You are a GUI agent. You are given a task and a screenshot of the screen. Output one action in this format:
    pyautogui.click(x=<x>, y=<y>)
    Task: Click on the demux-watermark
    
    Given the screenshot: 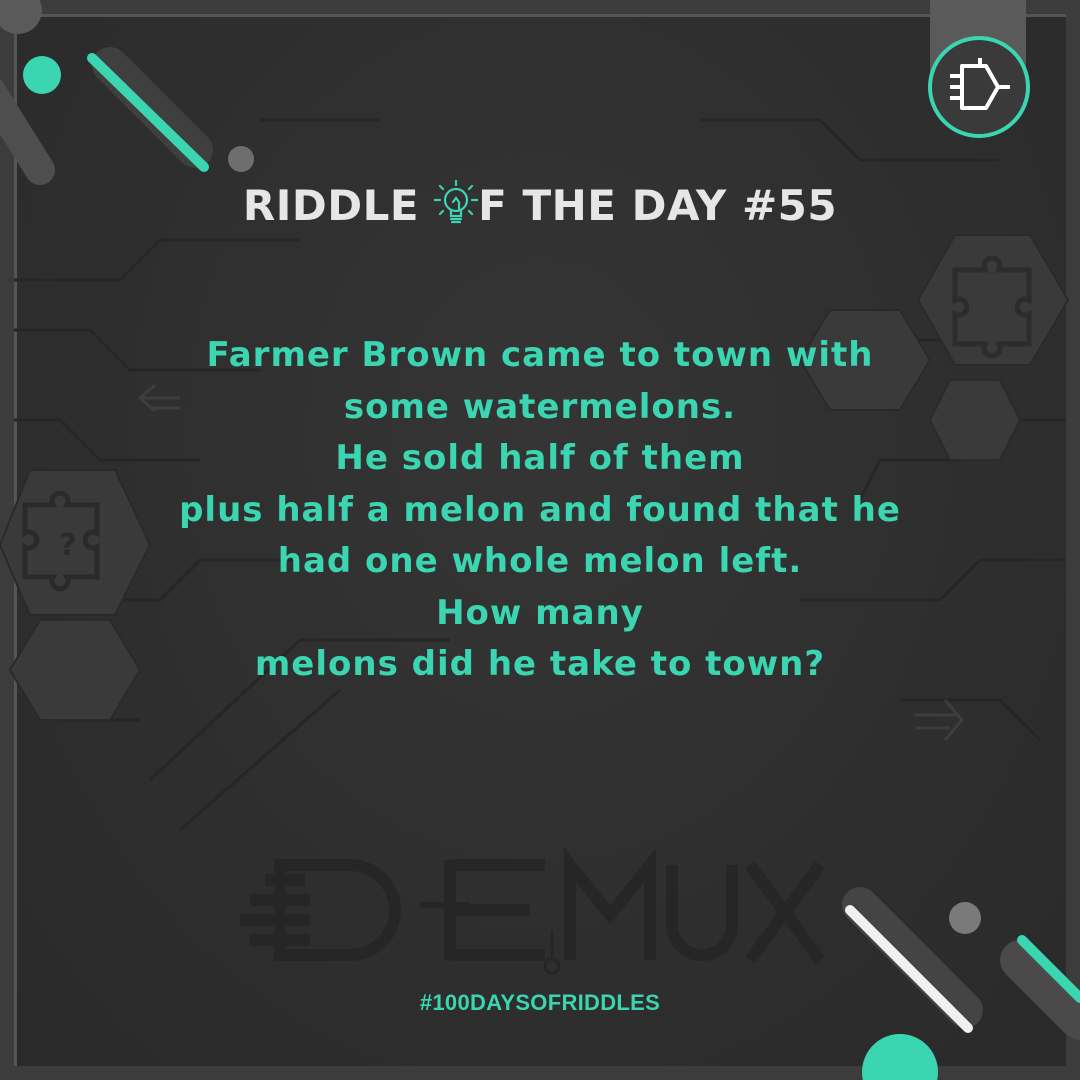 What is the action you would take?
    pyautogui.click(x=532, y=911)
    